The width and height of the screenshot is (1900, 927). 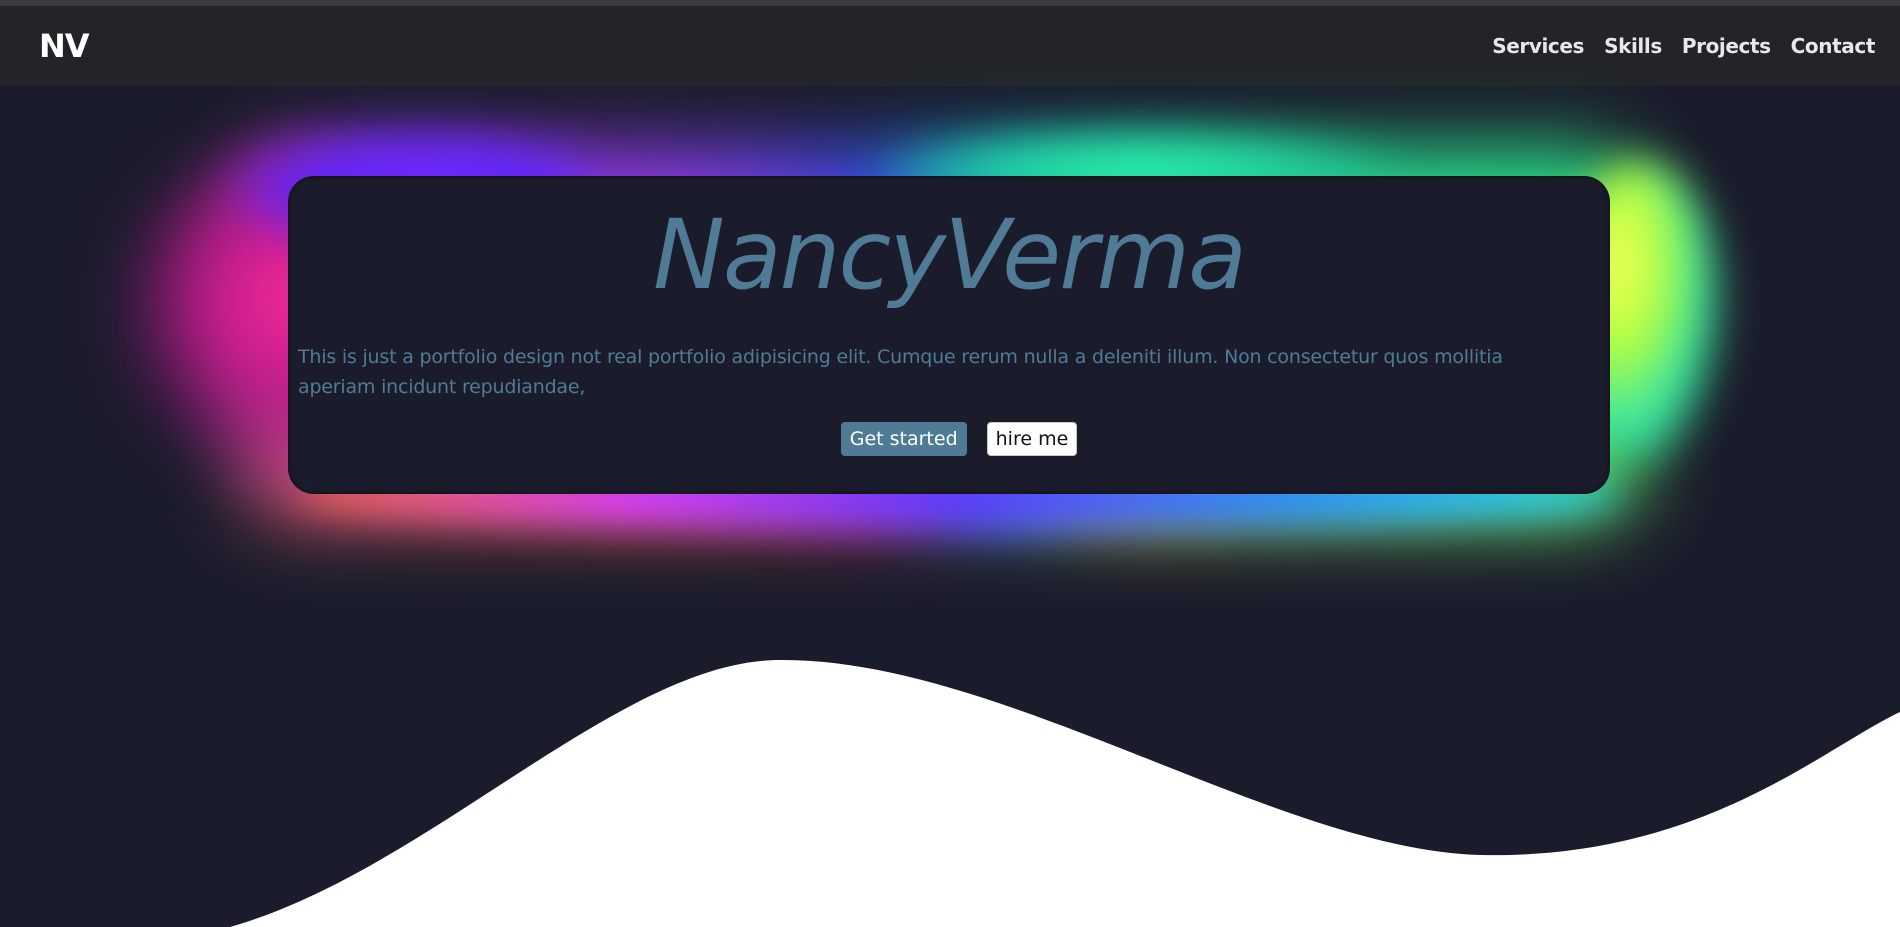 What do you see at coordinates (1538, 46) in the screenshot?
I see `nav-link-services: Services` at bounding box center [1538, 46].